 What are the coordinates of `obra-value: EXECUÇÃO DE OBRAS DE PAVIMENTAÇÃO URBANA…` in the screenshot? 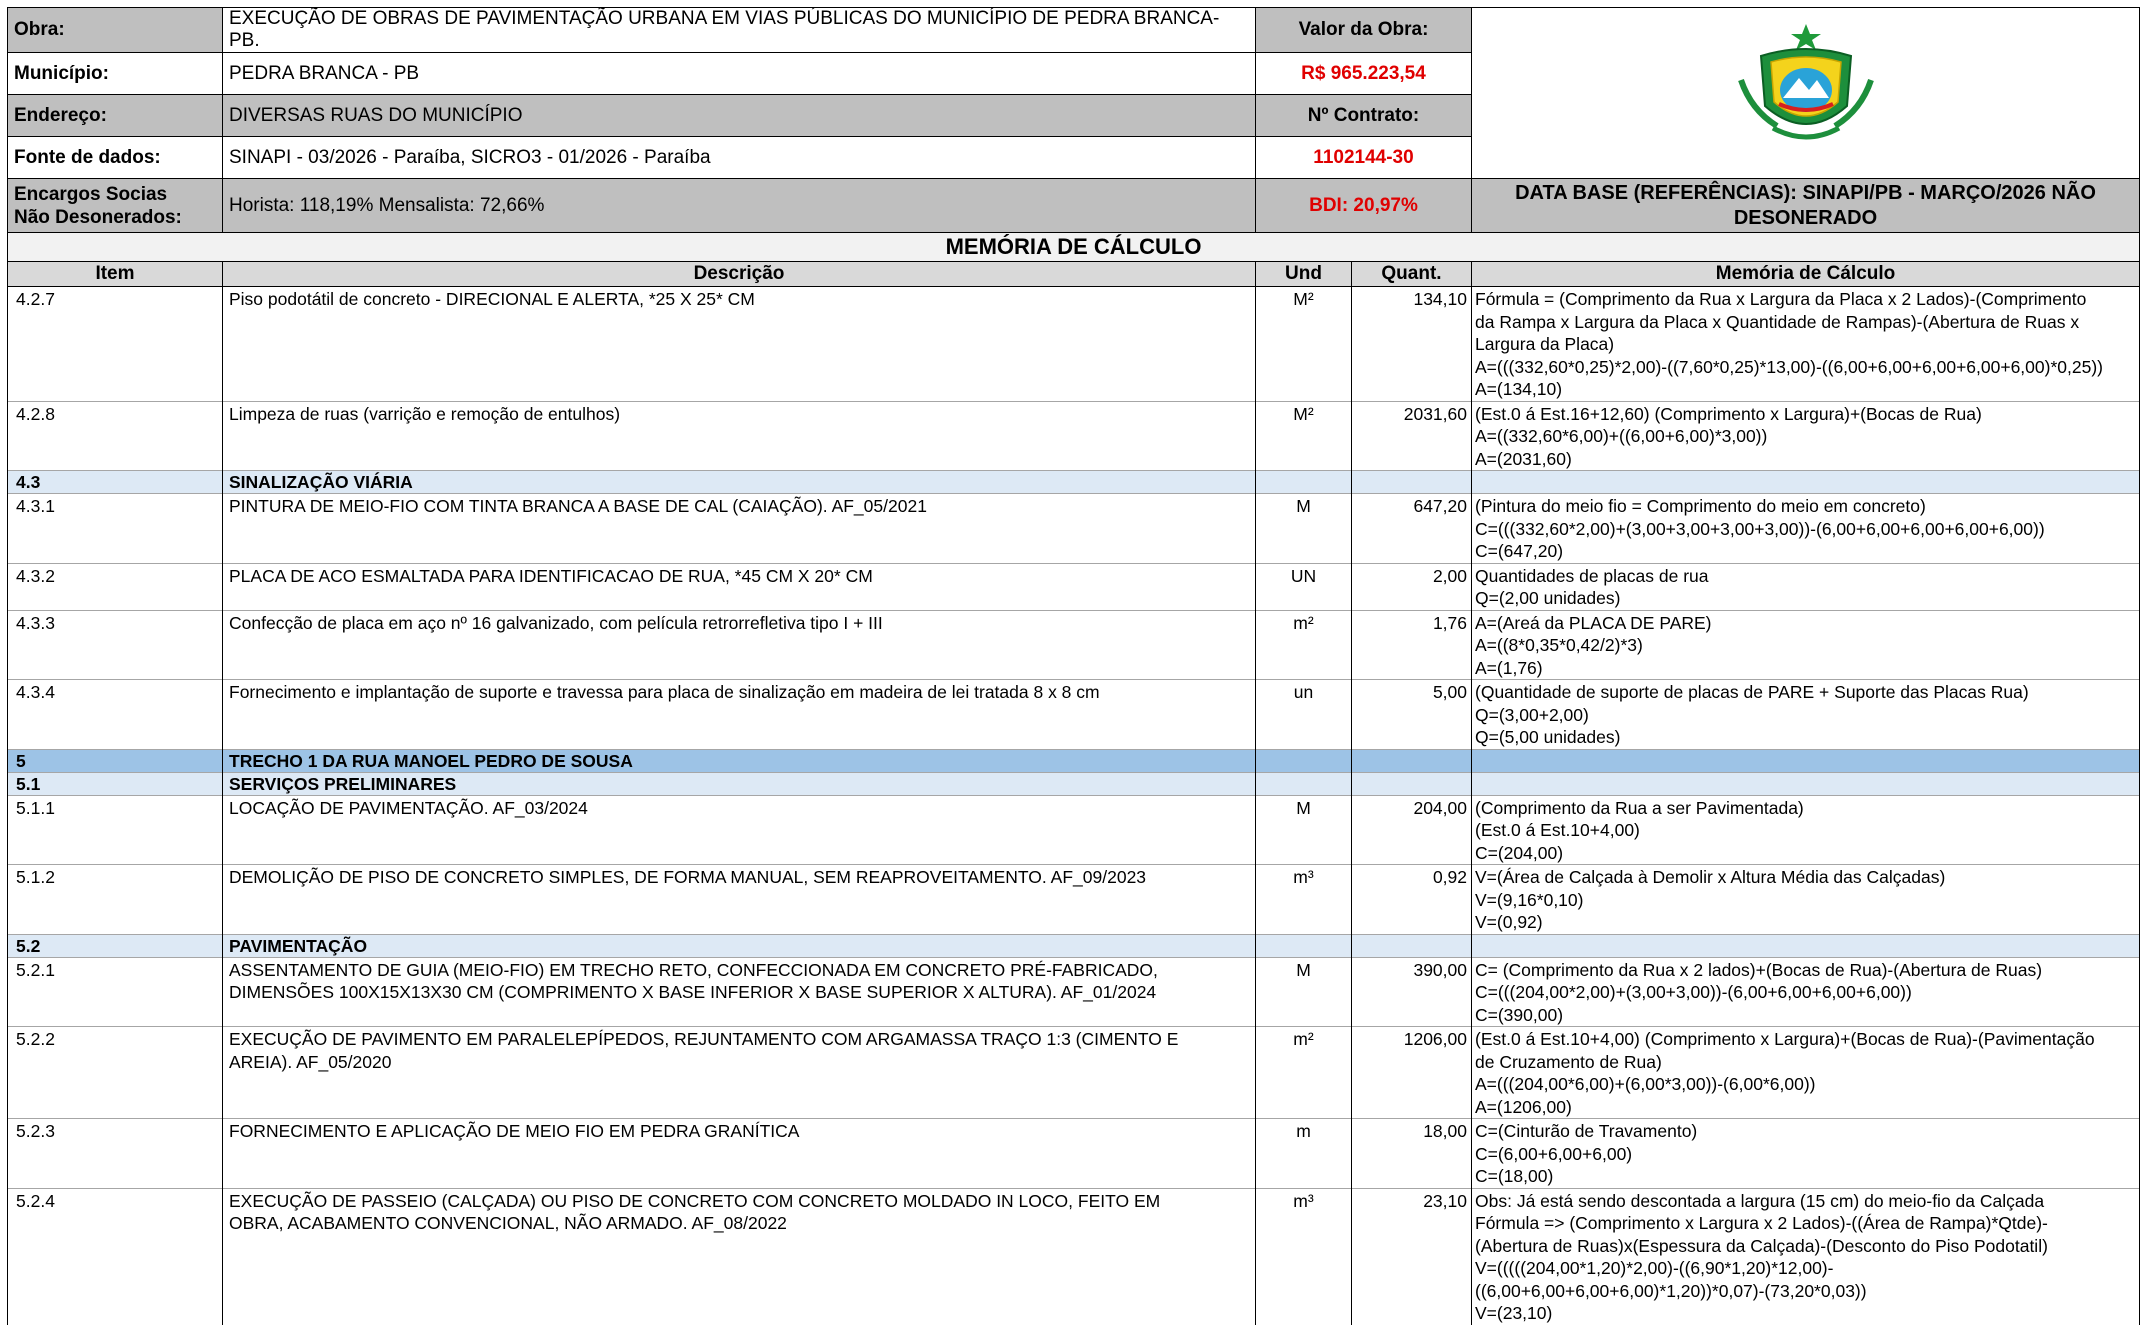 It's located at (739, 30).